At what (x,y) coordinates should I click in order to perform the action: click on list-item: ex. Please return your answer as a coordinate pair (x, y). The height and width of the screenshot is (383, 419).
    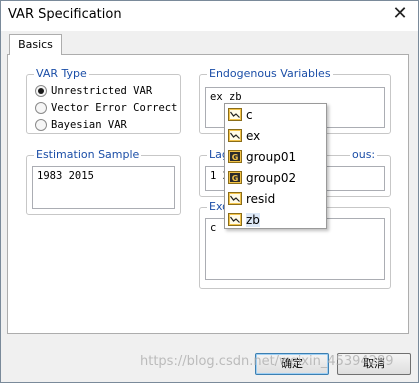
    Looking at the image, I should click on (275, 135).